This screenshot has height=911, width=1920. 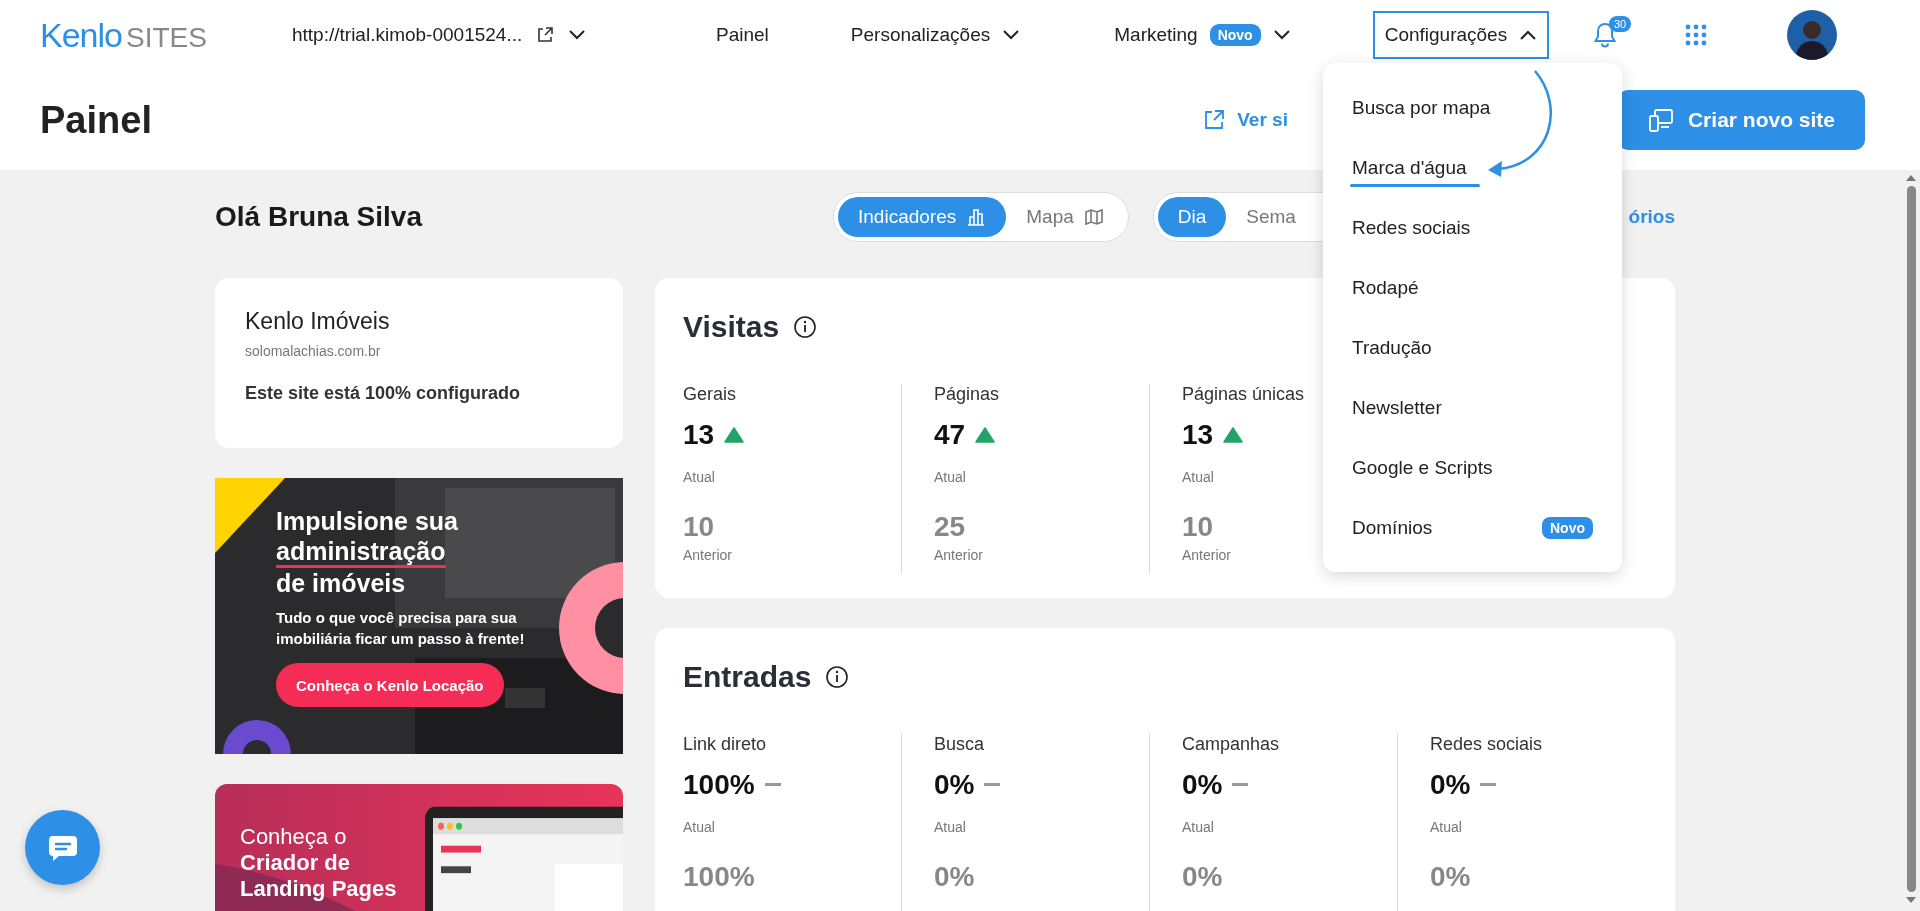 What do you see at coordinates (1472, 408) in the screenshot?
I see `menu-item: Newsletter` at bounding box center [1472, 408].